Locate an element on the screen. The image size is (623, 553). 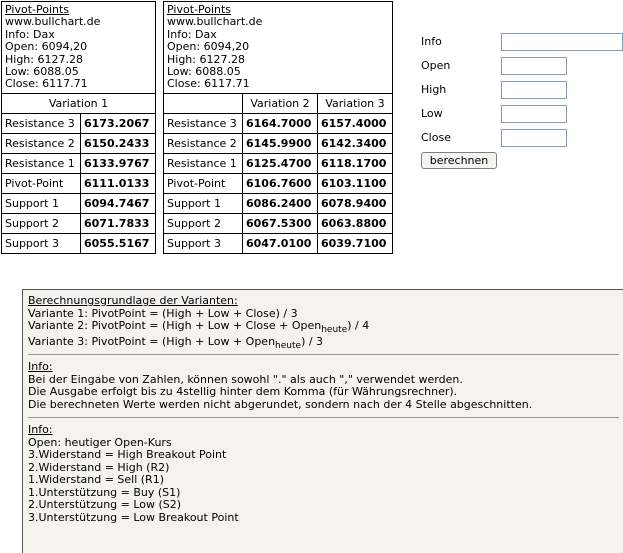
calculate-button: berechnen is located at coordinates (459, 160).